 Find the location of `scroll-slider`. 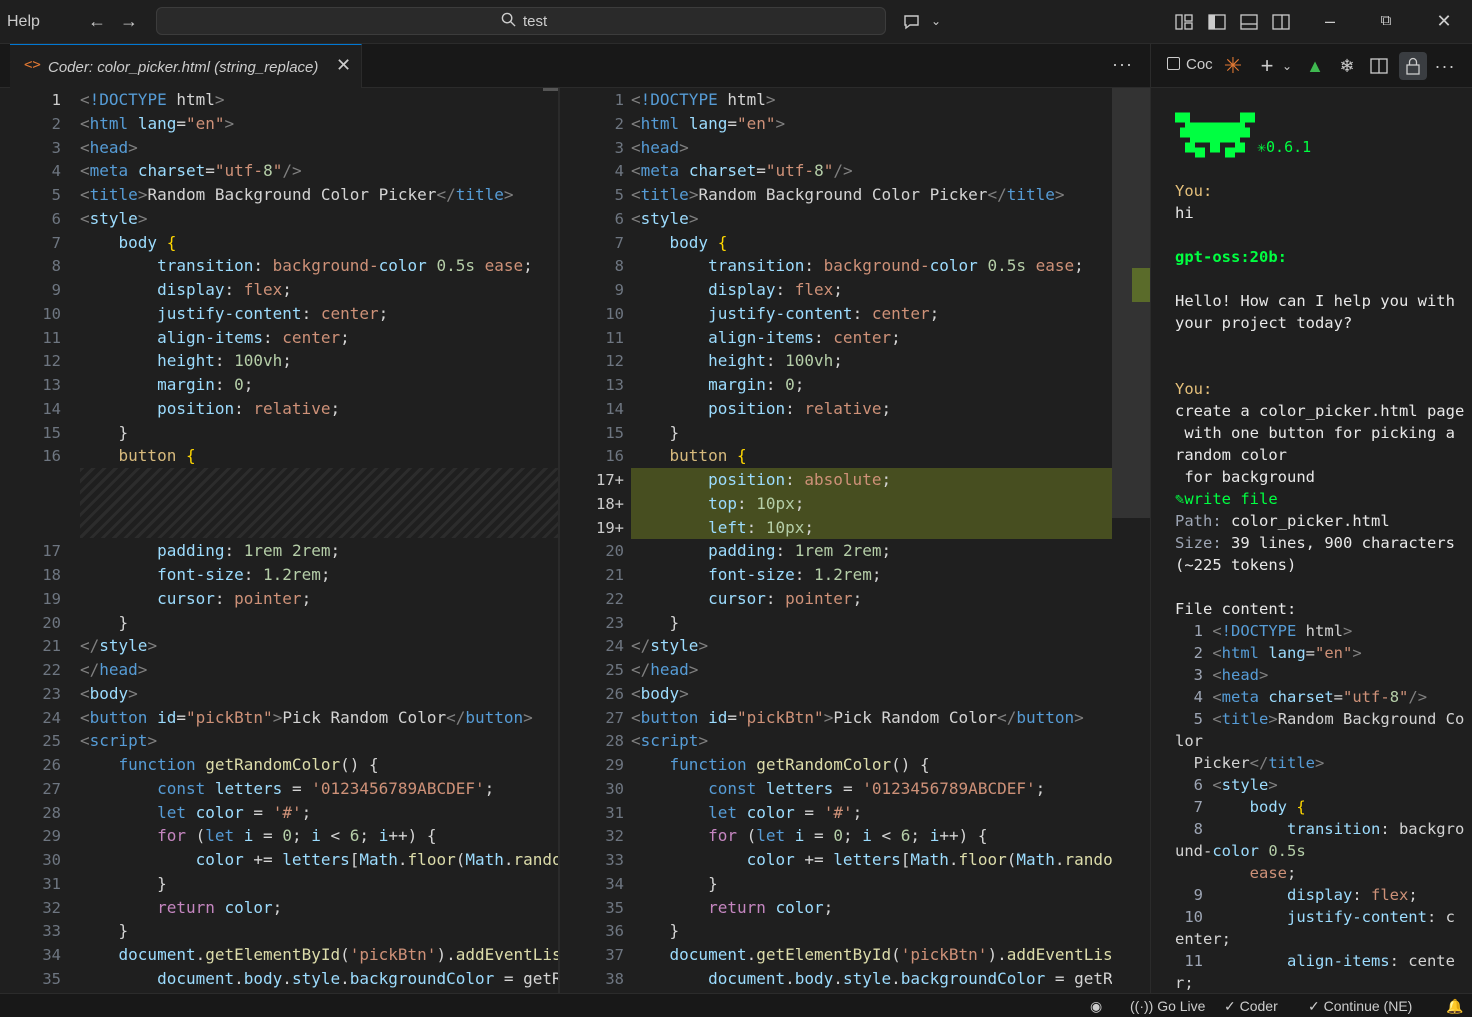

scroll-slider is located at coordinates (1131, 303).